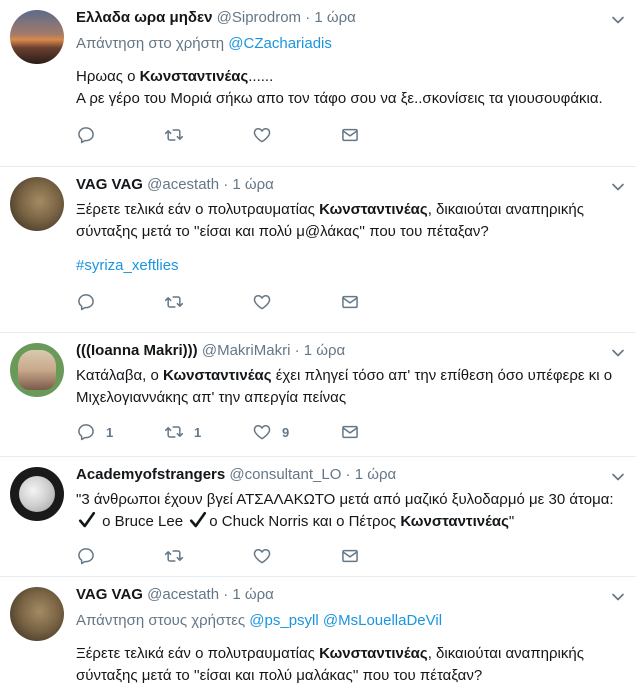 Image resolution: width=636 pixels, height=694 pixels. What do you see at coordinates (120, 432) in the screenshot?
I see `reply-button: 1` at bounding box center [120, 432].